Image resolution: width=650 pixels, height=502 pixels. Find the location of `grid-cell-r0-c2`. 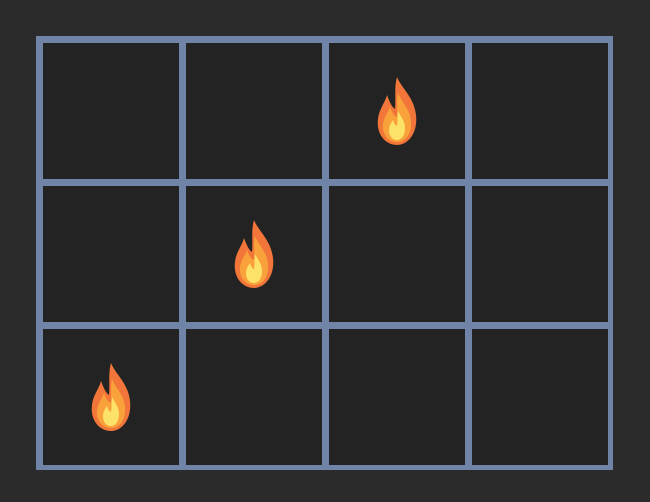

grid-cell-r0-c2 is located at coordinates (397, 111).